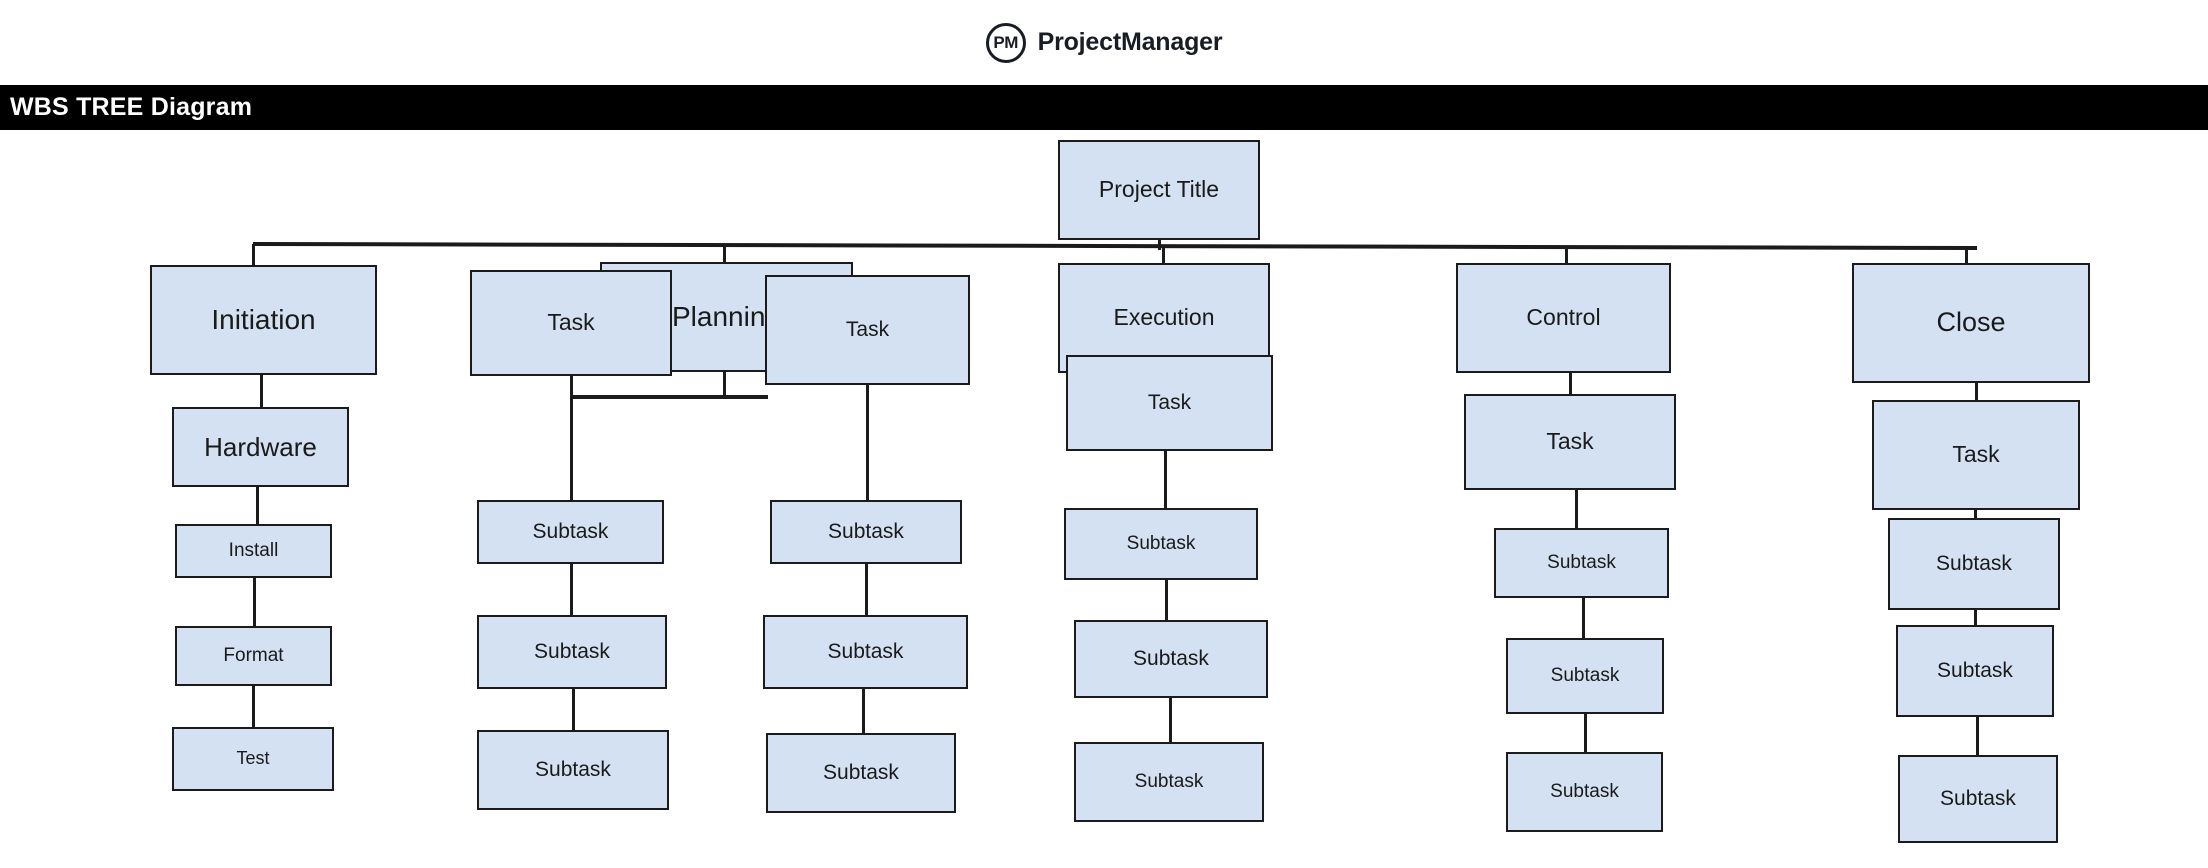 The height and width of the screenshot is (868, 2208). I want to click on brand-lockup: PM ProjectManager, so click(1104, 42).